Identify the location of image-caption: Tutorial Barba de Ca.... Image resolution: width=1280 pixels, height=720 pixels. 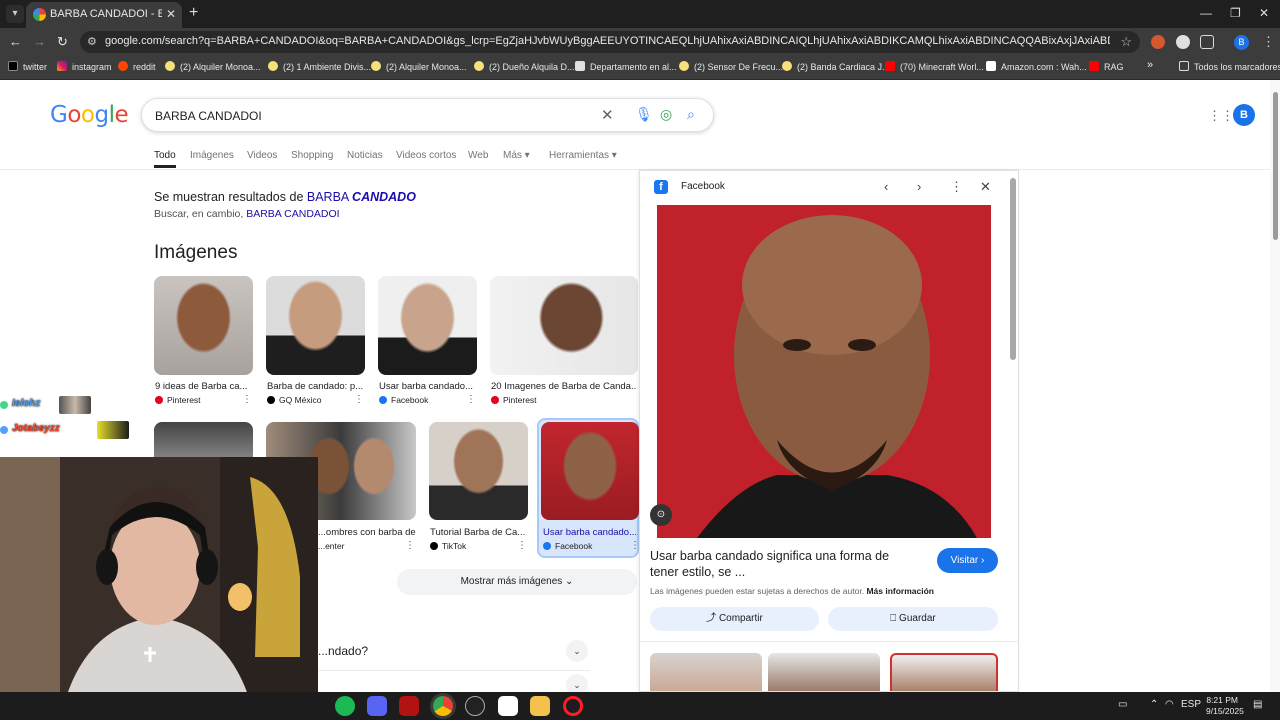
(479, 532).